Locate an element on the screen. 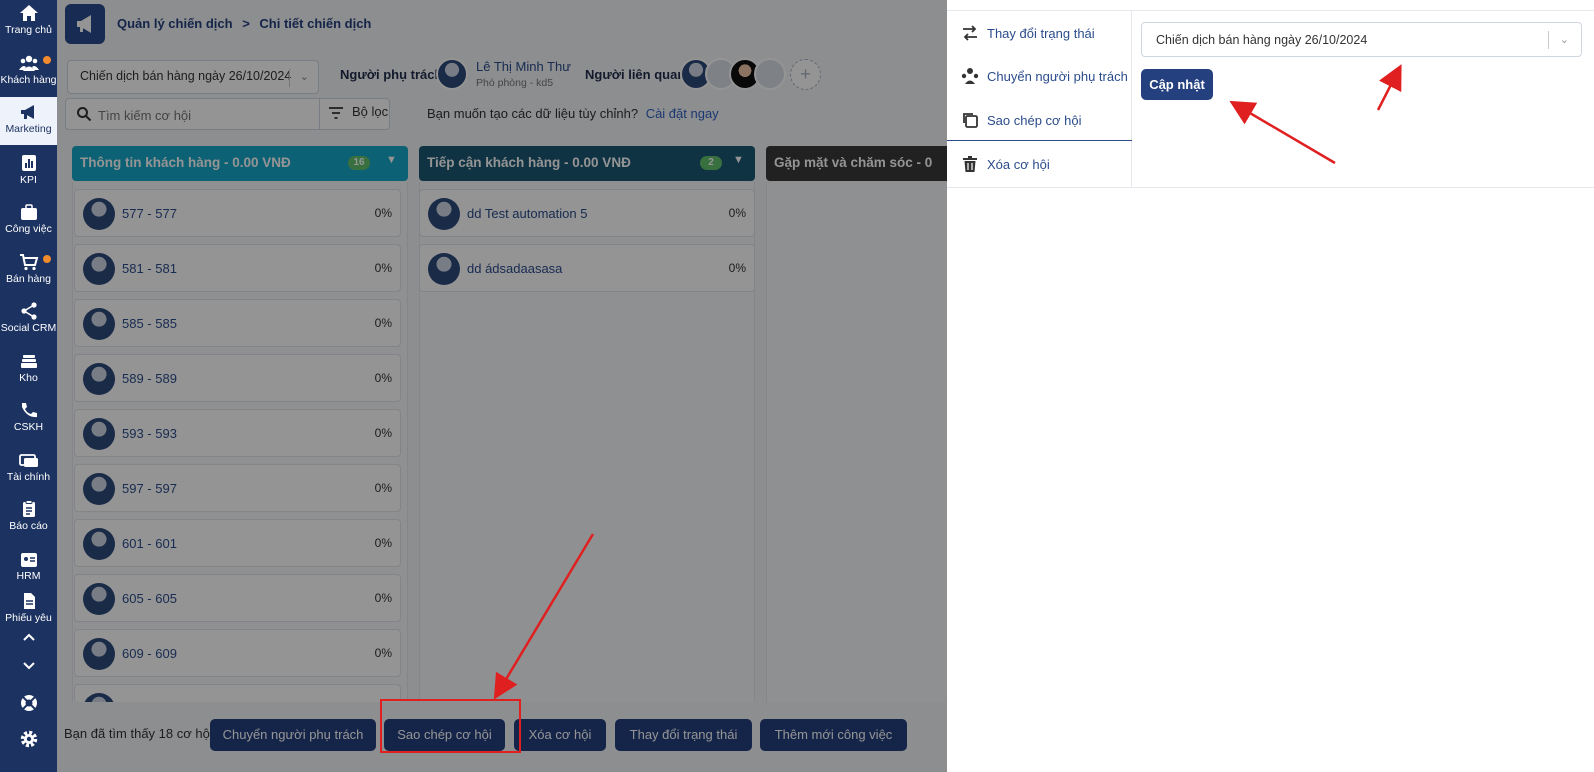 This screenshot has width=1594, height=772. opportunity-name: 577 - 577 is located at coordinates (149, 213).